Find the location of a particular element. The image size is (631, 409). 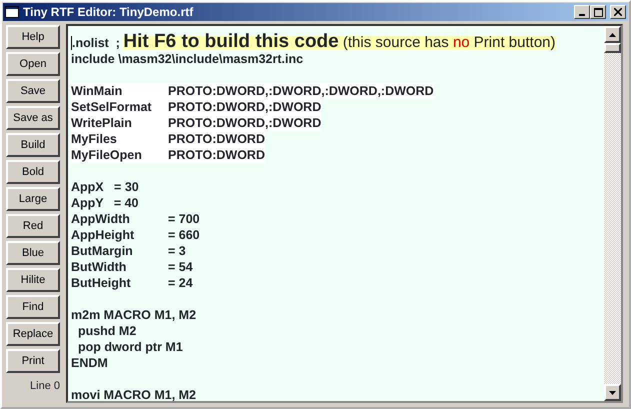

code-line: ButMargin = 3 is located at coordinates (128, 251).